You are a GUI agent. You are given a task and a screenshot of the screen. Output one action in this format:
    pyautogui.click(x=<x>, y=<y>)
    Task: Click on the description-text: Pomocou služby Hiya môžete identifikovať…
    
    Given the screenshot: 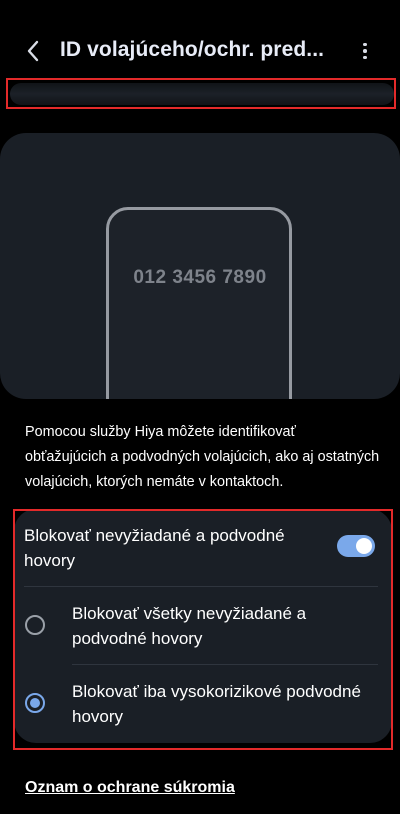 What is the action you would take?
    pyautogui.click(x=202, y=457)
    